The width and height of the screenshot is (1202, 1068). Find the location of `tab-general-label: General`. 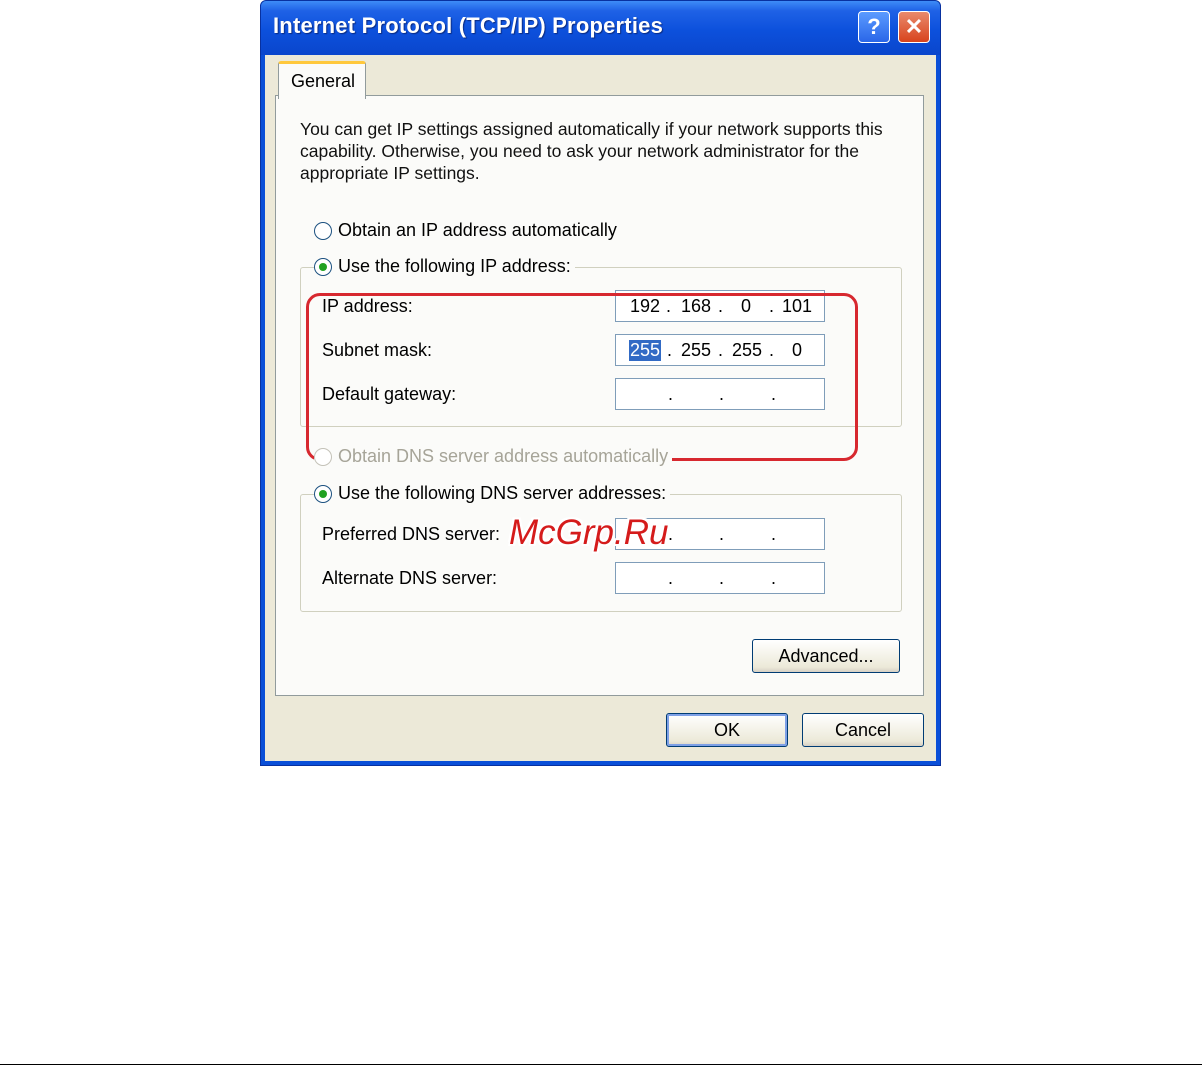

tab-general-label: General is located at coordinates (323, 81).